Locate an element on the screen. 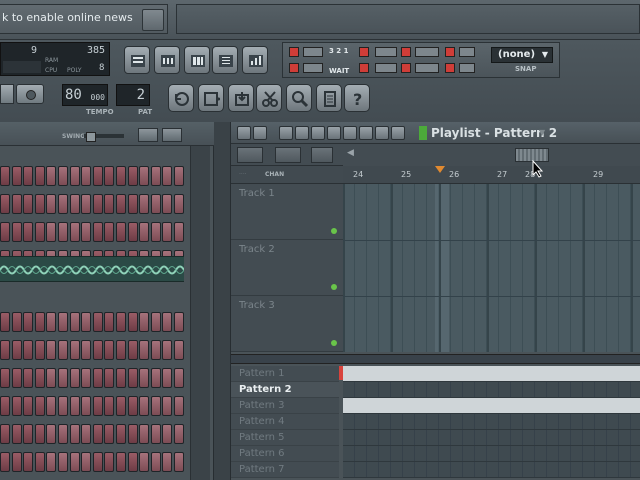 The image size is (640, 480). loop-record-toggle is located at coordinates (386, 52).